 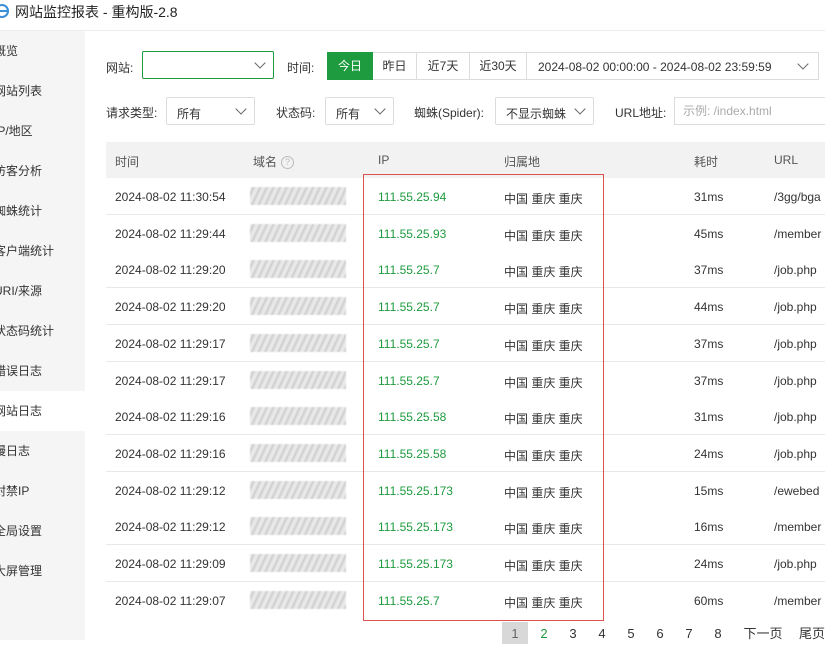 What do you see at coordinates (170, 564) in the screenshot?
I see `cell-time: 2024-08-02 11:29:09` at bounding box center [170, 564].